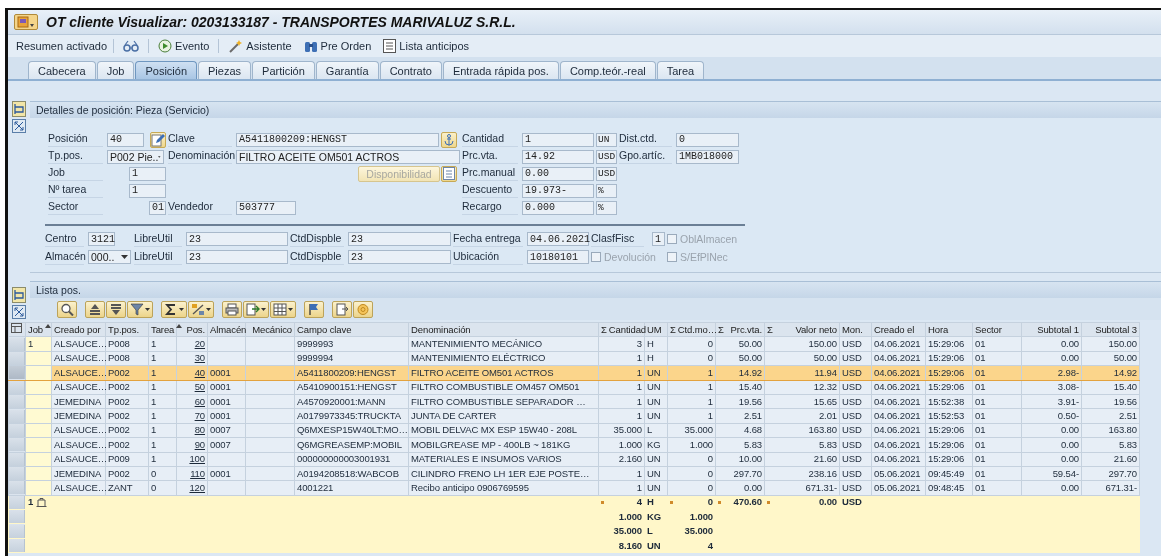 This screenshot has height=556, width=1161. I want to click on table-cell: 21.60, so click(1110, 459).